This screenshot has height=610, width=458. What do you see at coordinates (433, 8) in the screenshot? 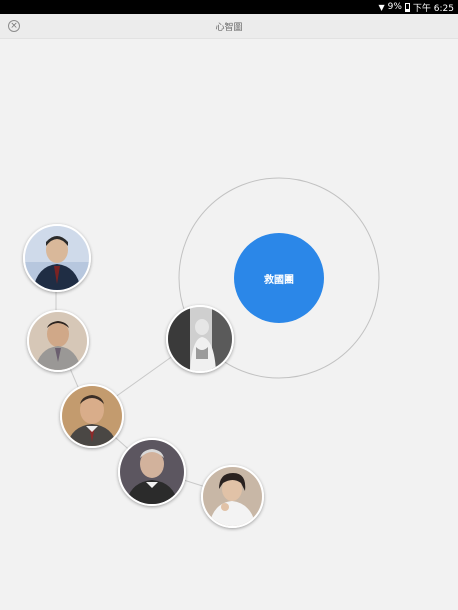
I see `clock: 下午 6:25` at bounding box center [433, 8].